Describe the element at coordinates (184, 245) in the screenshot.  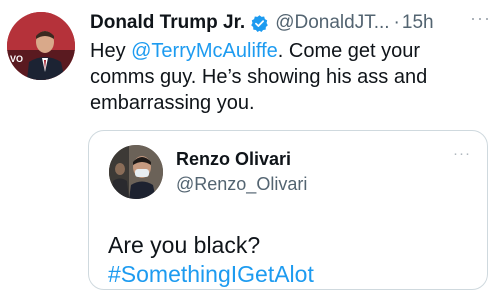
I see `quoted-tweet-text: Are you black?` at that location.